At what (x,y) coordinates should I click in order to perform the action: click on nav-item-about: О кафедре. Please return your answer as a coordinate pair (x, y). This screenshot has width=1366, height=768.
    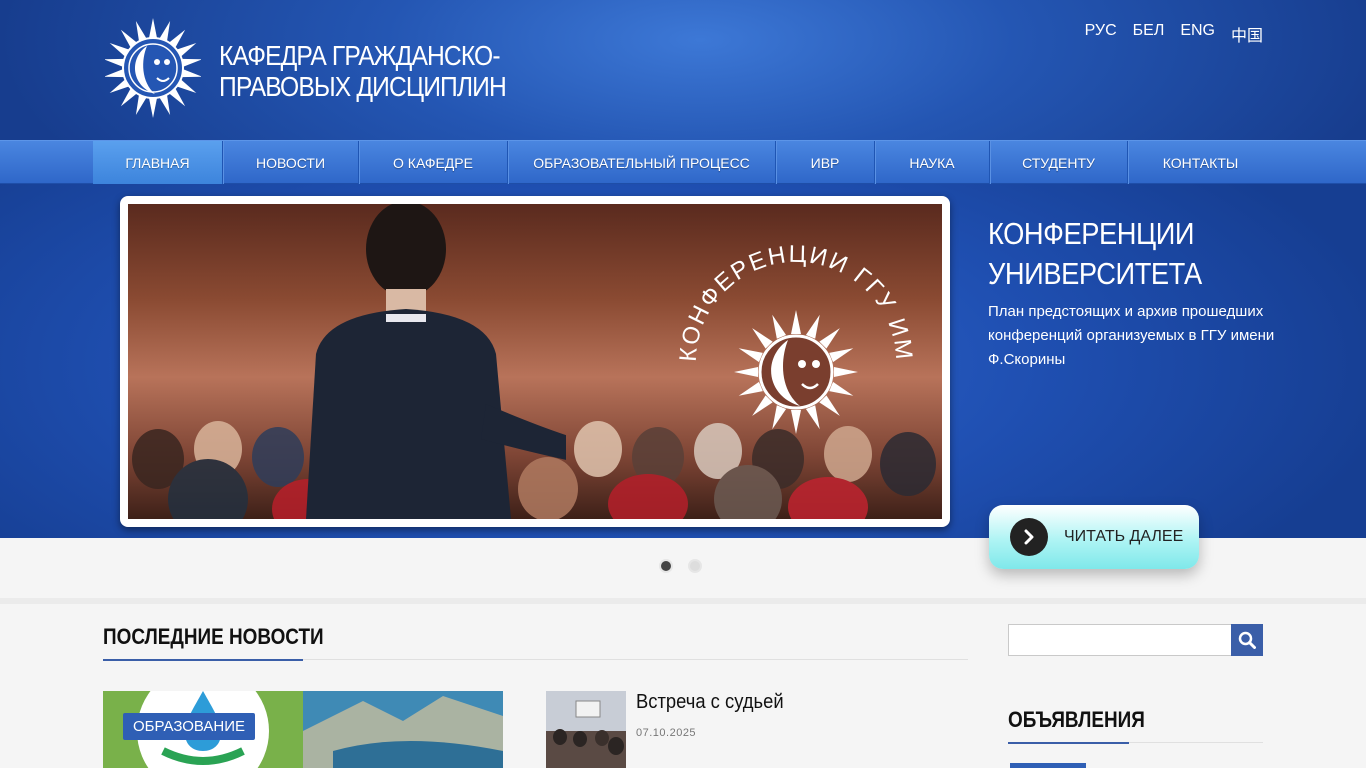
    Looking at the image, I should click on (433, 162).